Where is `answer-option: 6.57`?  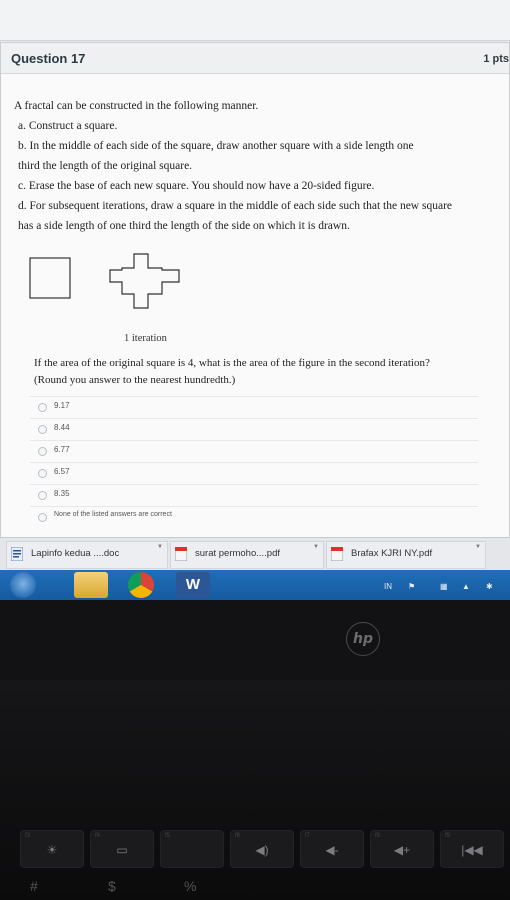 answer-option: 6.57 is located at coordinates (254, 473).